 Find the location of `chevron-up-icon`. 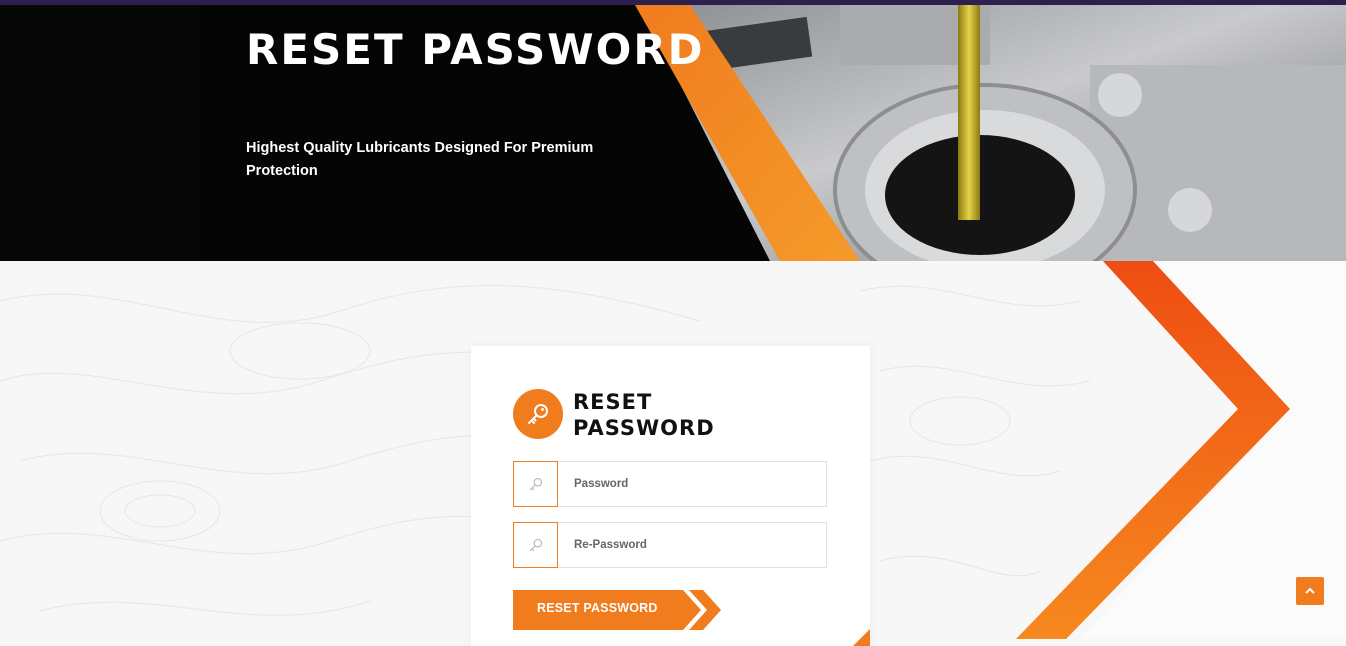

chevron-up-icon is located at coordinates (1310, 590).